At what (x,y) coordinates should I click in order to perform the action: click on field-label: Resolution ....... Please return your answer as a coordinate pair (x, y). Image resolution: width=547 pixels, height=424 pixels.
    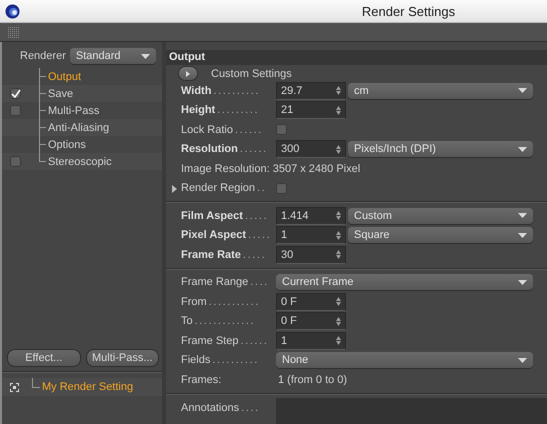
    Looking at the image, I should click on (225, 149).